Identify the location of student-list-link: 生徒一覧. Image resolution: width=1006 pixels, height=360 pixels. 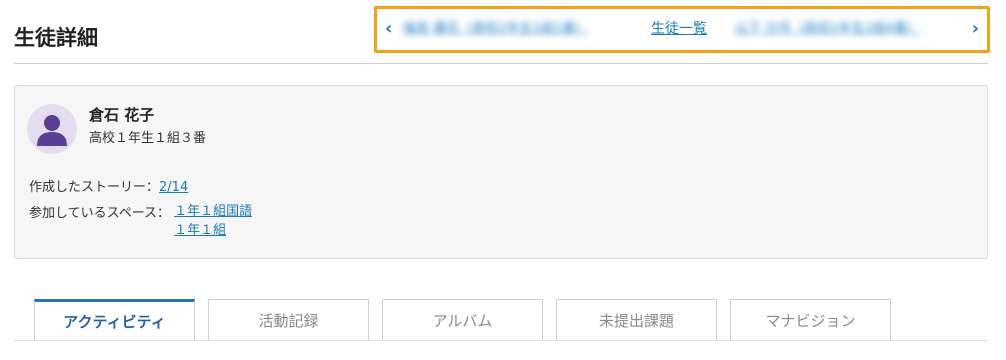
(679, 29).